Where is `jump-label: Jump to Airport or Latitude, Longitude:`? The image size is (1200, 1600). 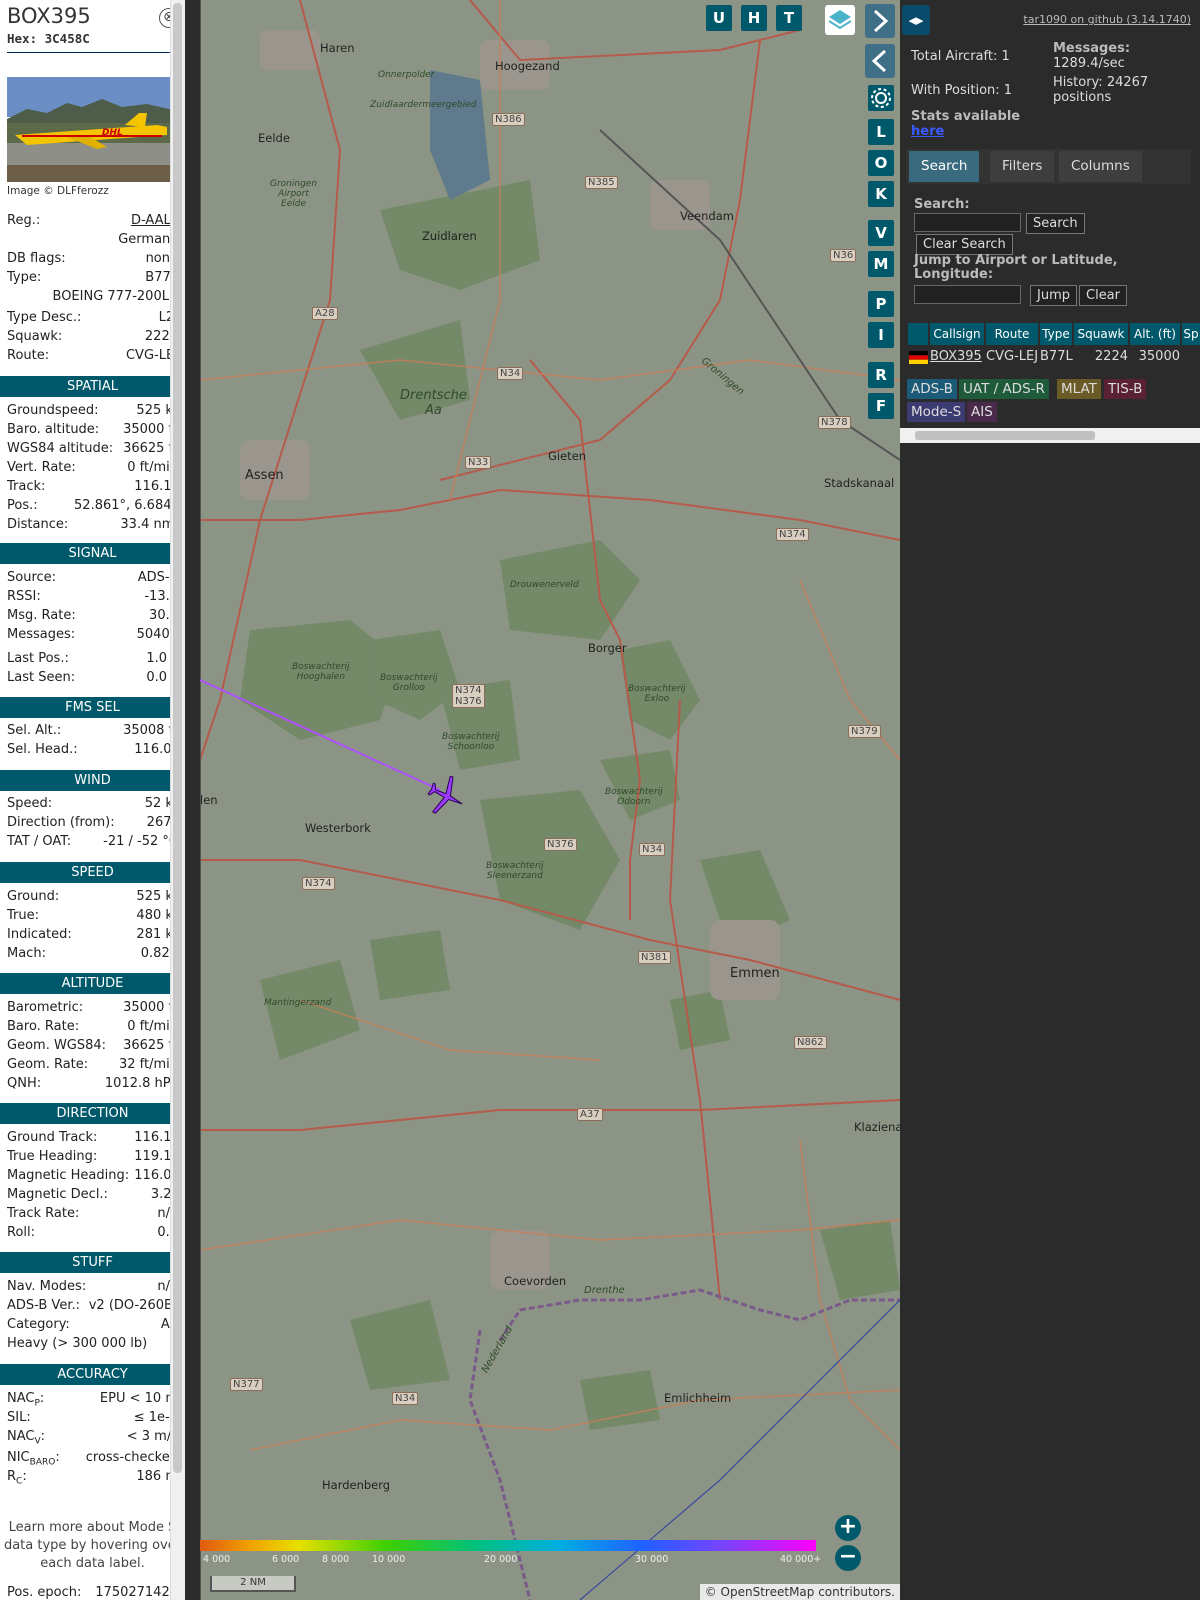 jump-label: Jump to Airport or Latitude, Longitude: is located at coordinates (1016, 267).